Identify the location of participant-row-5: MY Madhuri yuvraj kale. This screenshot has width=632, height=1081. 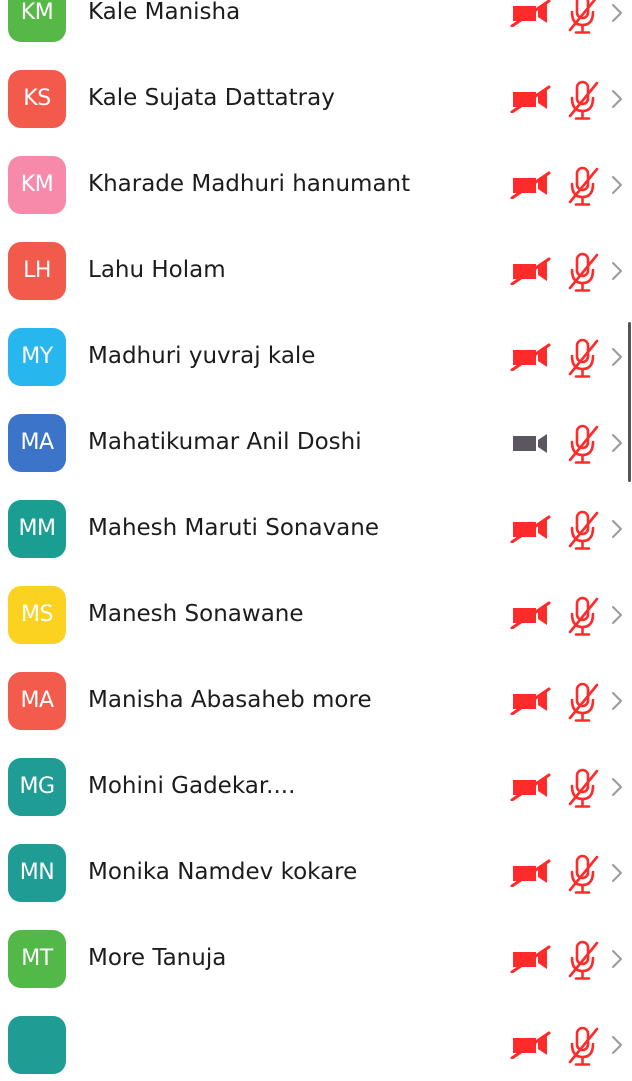
(316, 350).